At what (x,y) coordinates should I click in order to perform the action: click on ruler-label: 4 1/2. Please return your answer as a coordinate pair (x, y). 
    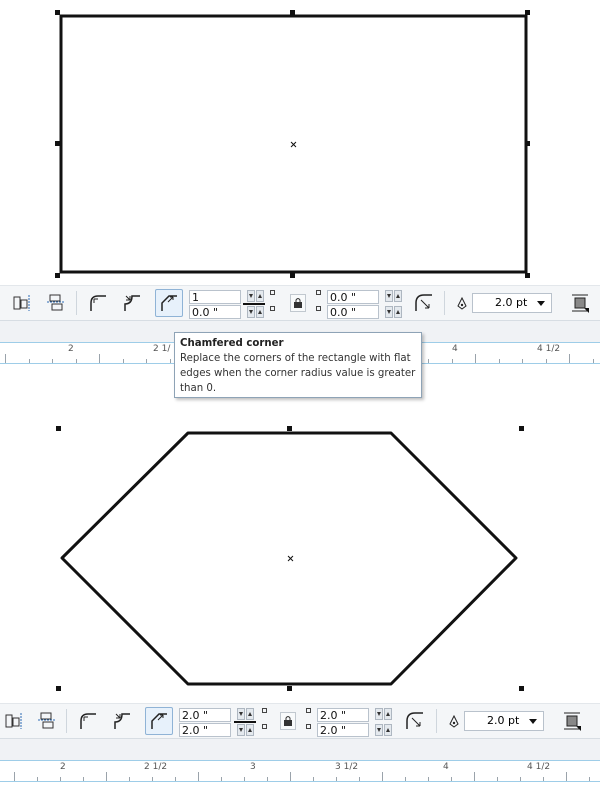
    Looking at the image, I should click on (539, 767).